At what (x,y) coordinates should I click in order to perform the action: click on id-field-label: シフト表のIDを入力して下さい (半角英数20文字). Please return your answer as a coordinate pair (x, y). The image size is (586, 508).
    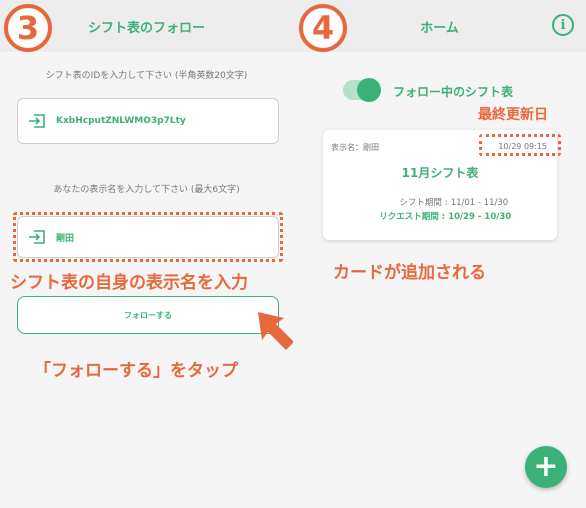
    Looking at the image, I should click on (146, 76).